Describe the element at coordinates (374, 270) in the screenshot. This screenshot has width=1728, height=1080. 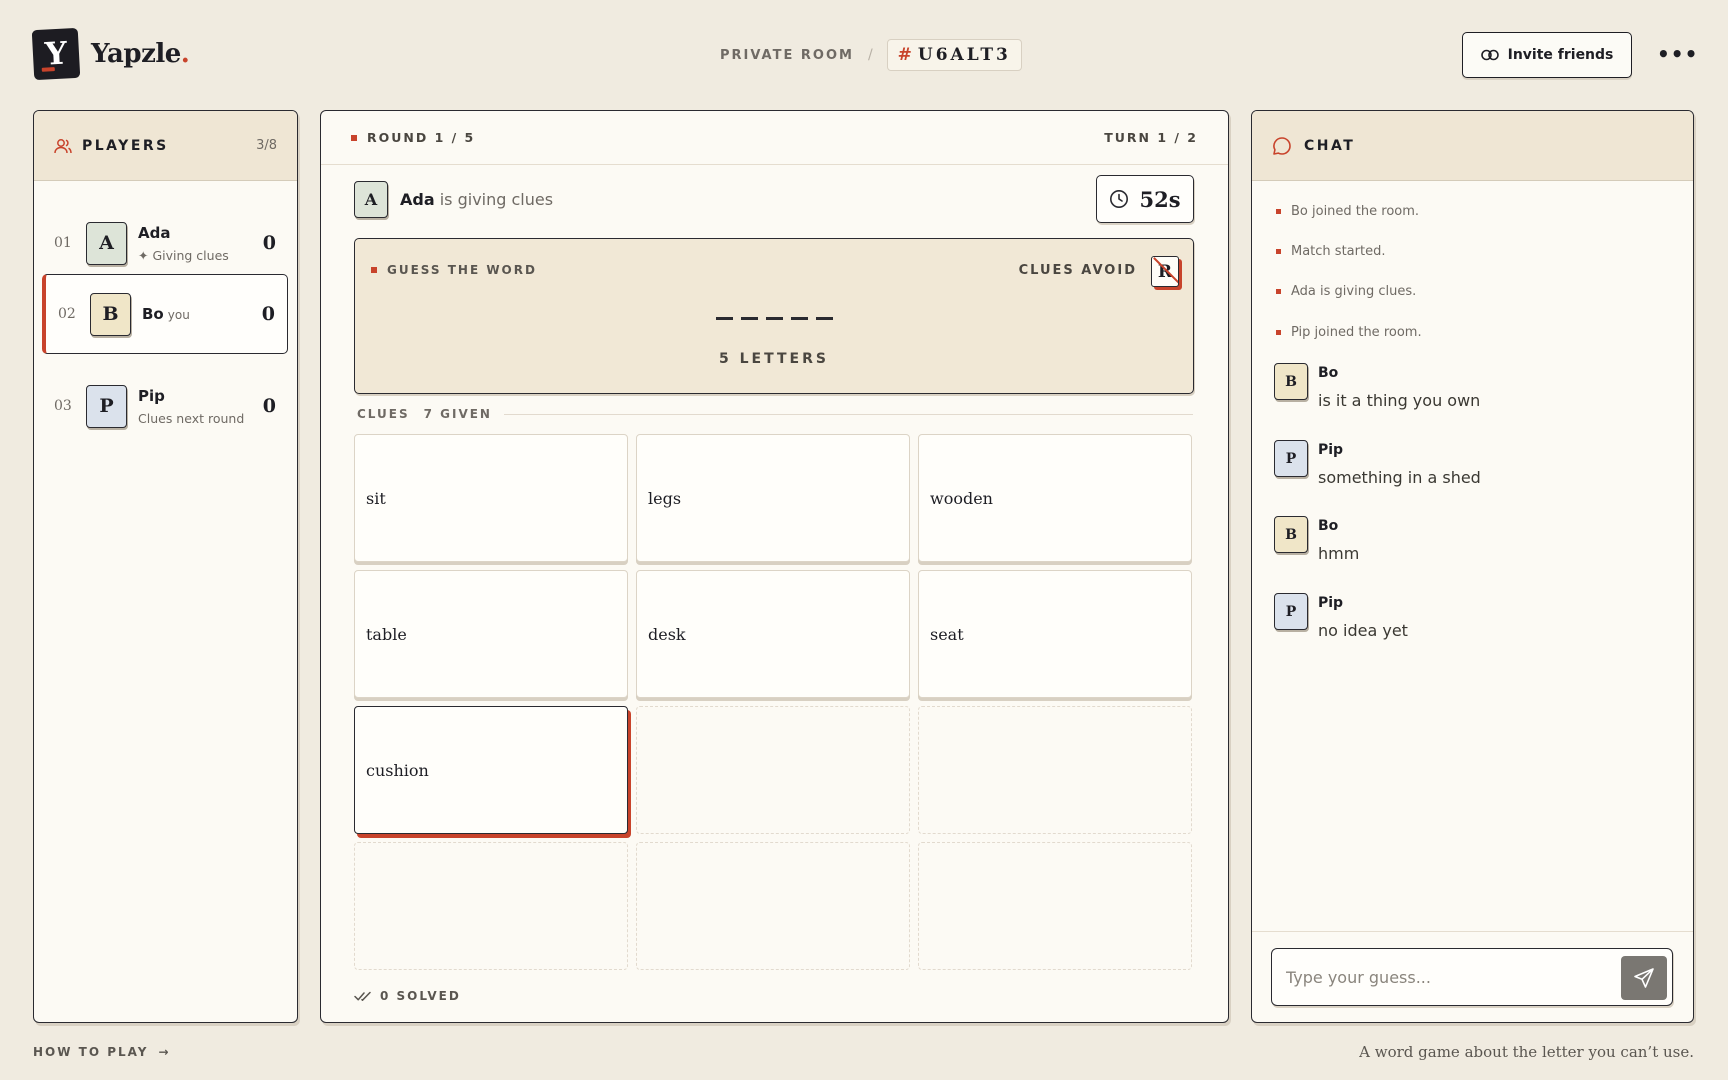
I see `guess-marker` at that location.